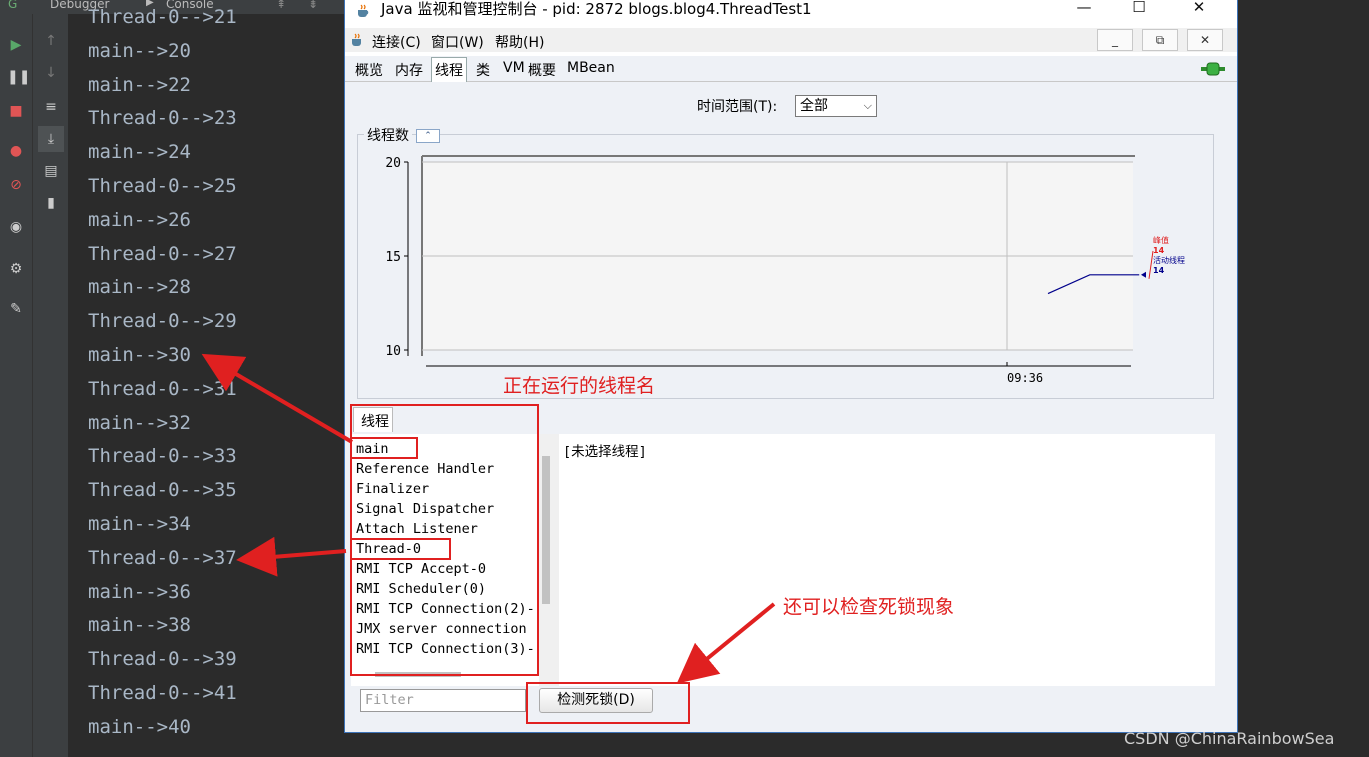 The image size is (1369, 757). Describe the element at coordinates (313, 5) in the screenshot. I see `scroll-down-icon: ⇟` at that location.